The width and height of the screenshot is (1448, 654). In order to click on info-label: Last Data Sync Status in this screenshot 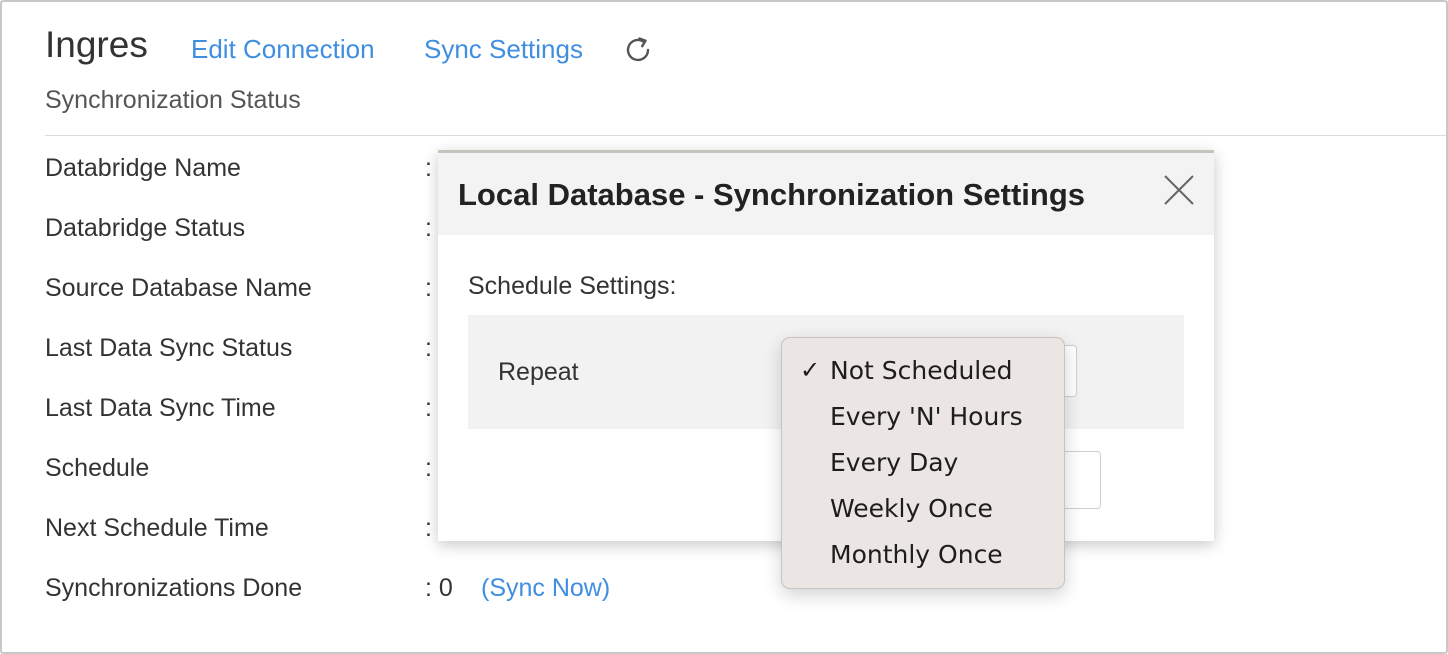, I will do `click(169, 348)`.